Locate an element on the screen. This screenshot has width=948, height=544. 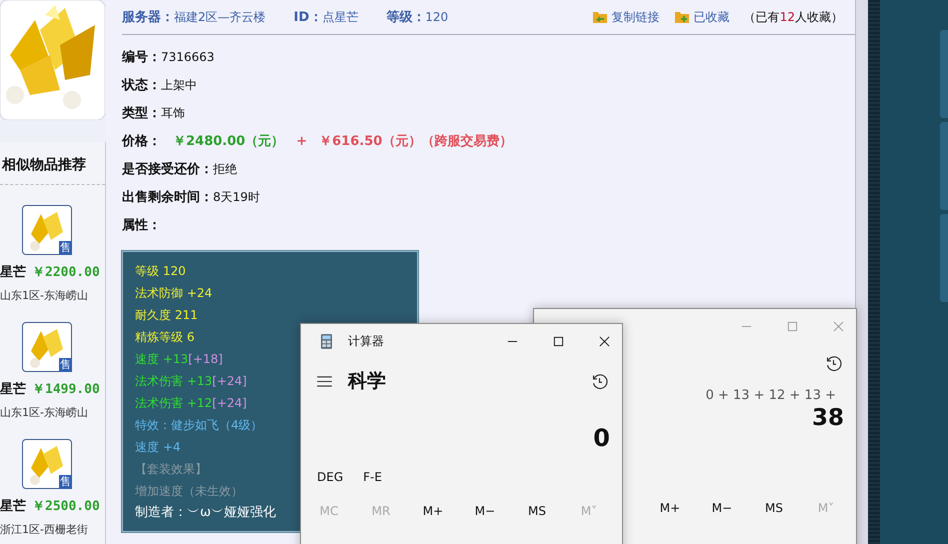
field-value: 7316663 is located at coordinates (187, 57).